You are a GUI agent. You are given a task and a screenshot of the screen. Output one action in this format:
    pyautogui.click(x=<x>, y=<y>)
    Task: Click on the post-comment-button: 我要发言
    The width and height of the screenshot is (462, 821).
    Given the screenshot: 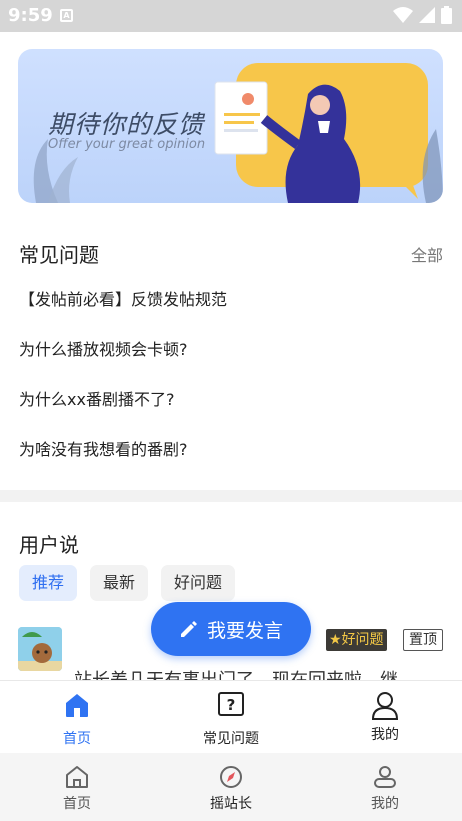 What is the action you would take?
    pyautogui.click(x=231, y=629)
    